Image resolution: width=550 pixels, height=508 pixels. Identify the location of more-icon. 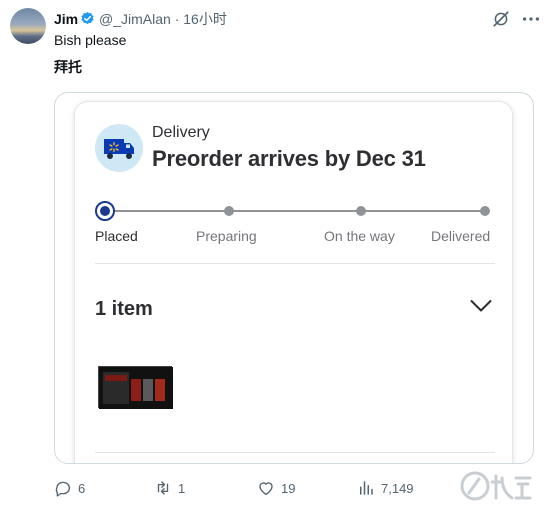
(531, 19).